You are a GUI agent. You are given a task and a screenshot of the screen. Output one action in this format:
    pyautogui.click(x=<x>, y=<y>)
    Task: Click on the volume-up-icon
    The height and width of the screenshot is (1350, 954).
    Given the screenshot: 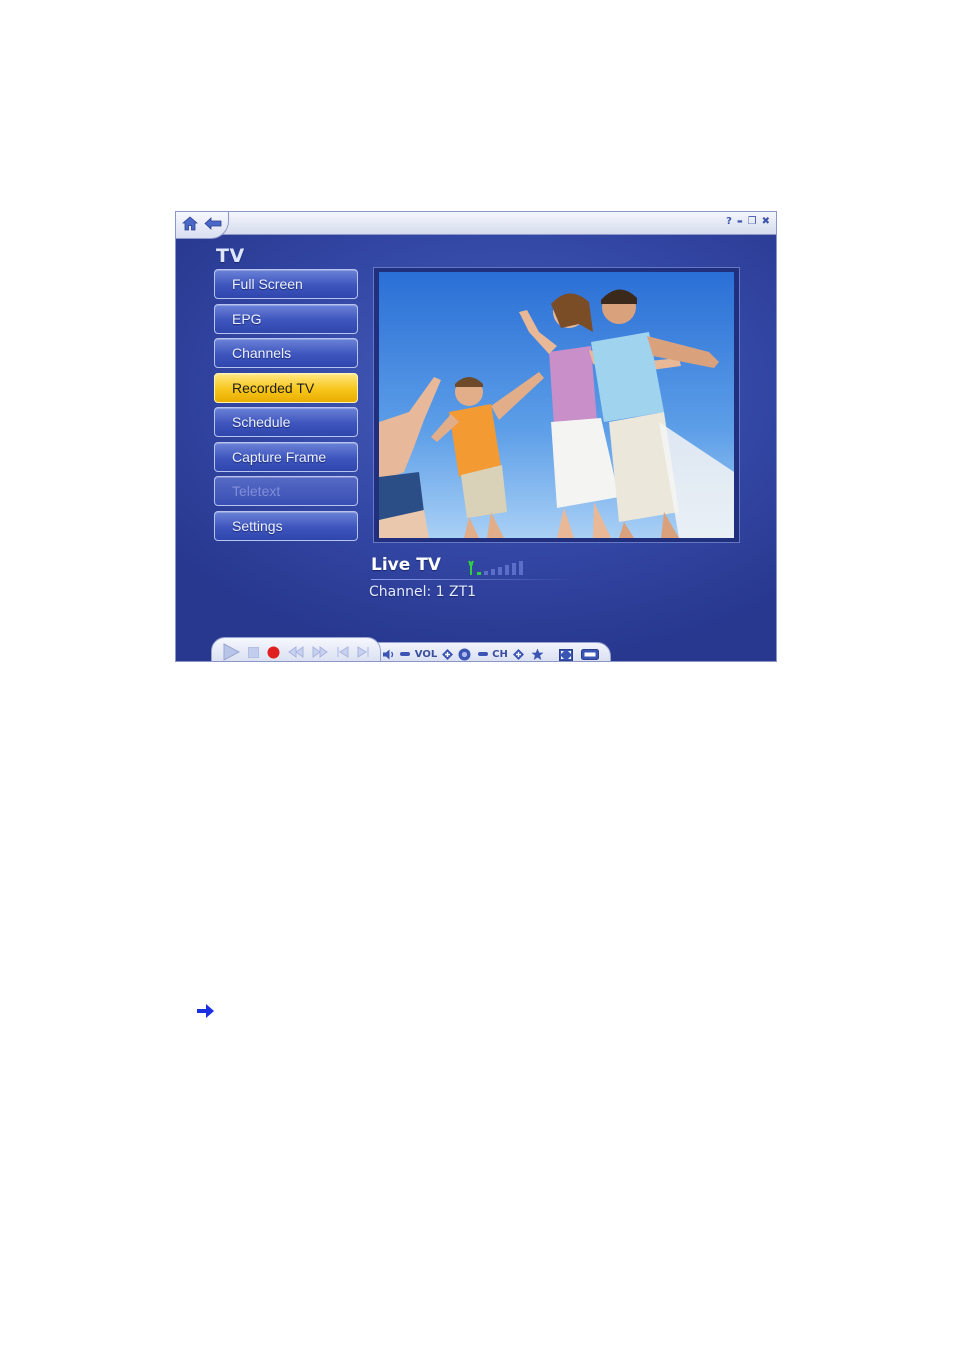 What is the action you would take?
    pyautogui.click(x=447, y=652)
    